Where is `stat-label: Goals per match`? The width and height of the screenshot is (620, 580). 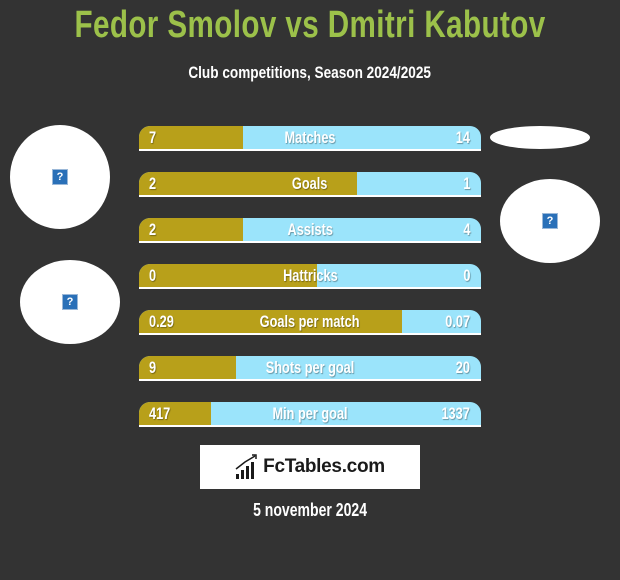 stat-label: Goals per match is located at coordinates (310, 321).